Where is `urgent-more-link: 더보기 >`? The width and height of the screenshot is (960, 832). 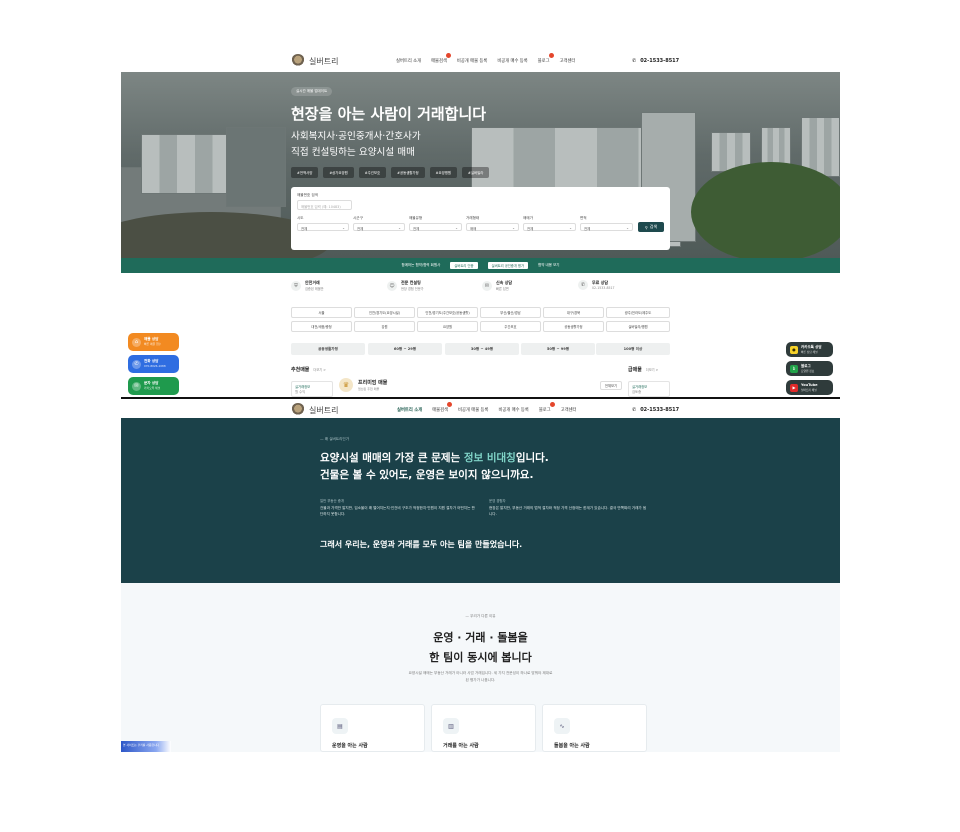
urgent-more-link: 더보기 > is located at coordinates (652, 370).